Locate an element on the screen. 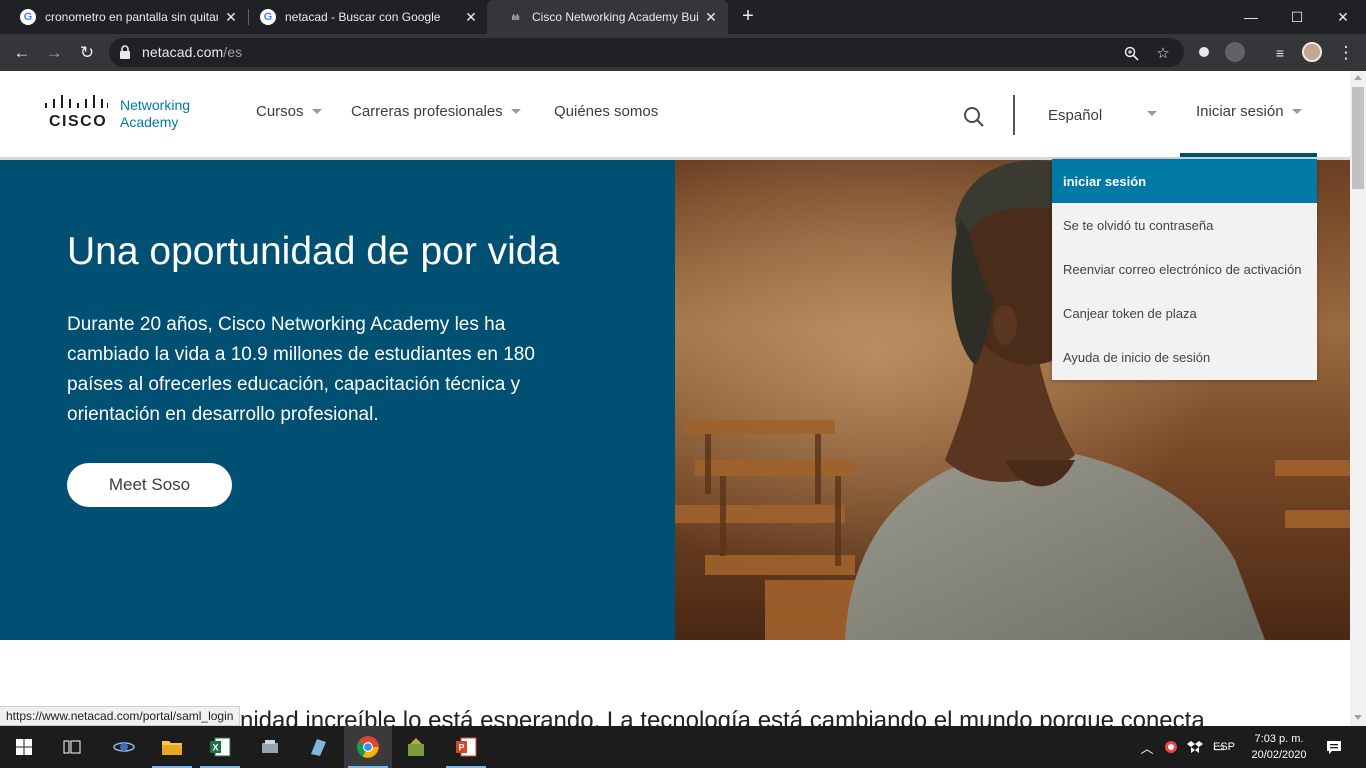  app-tools-icon is located at coordinates (416, 747).